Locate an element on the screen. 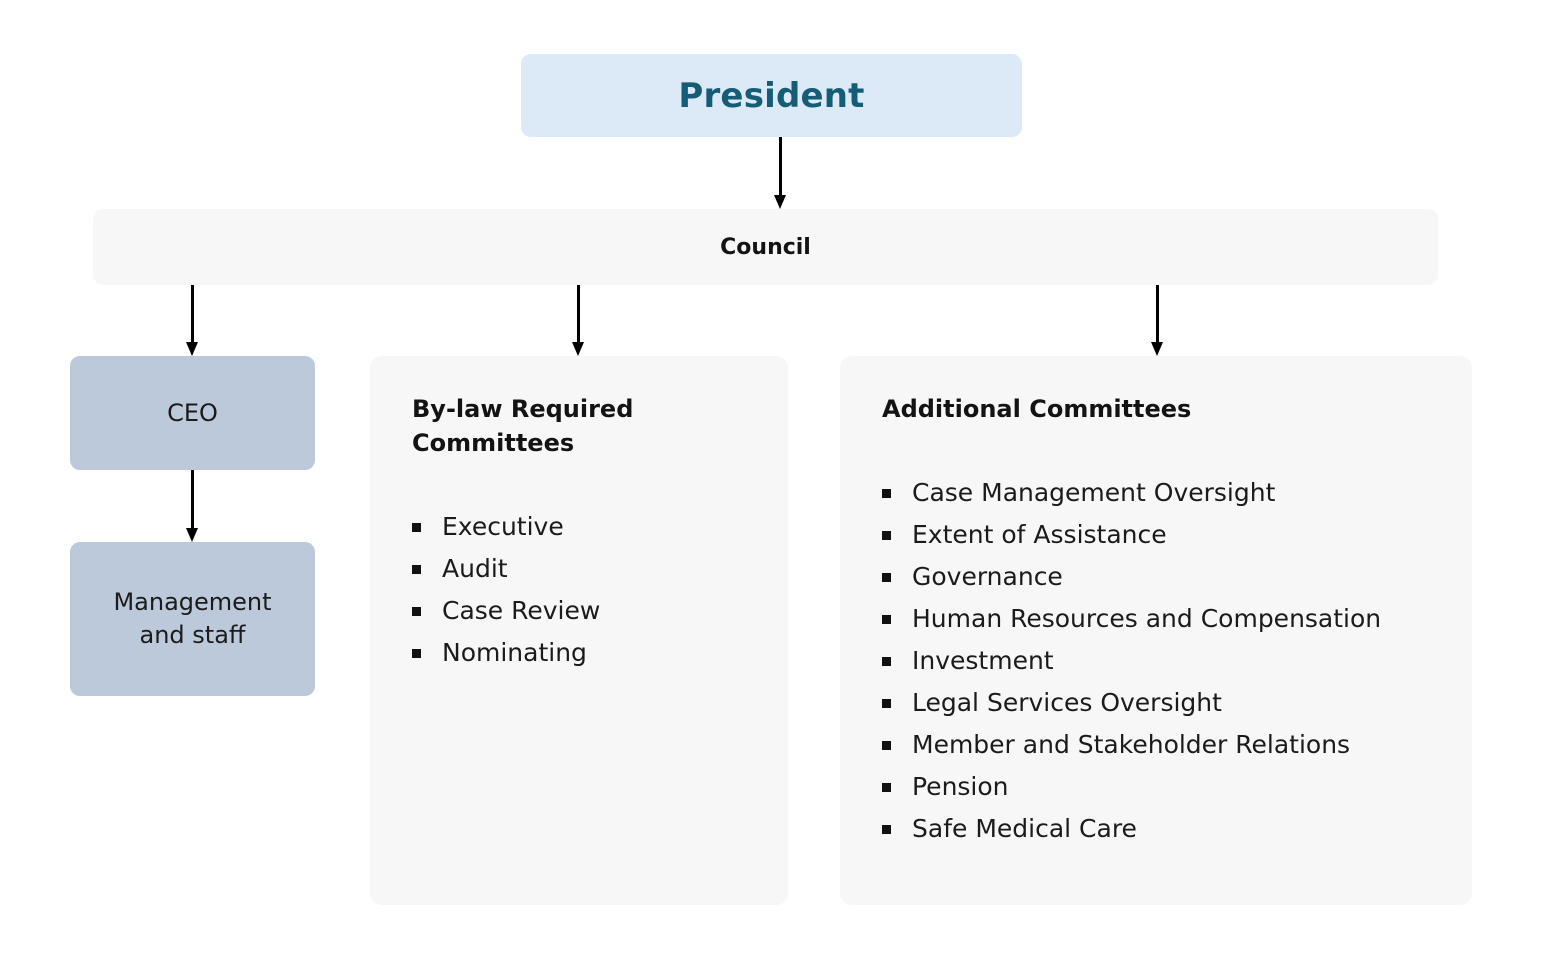 This screenshot has height=962, width=1563. list-item: Case Management Oversight is located at coordinates (1162, 493).